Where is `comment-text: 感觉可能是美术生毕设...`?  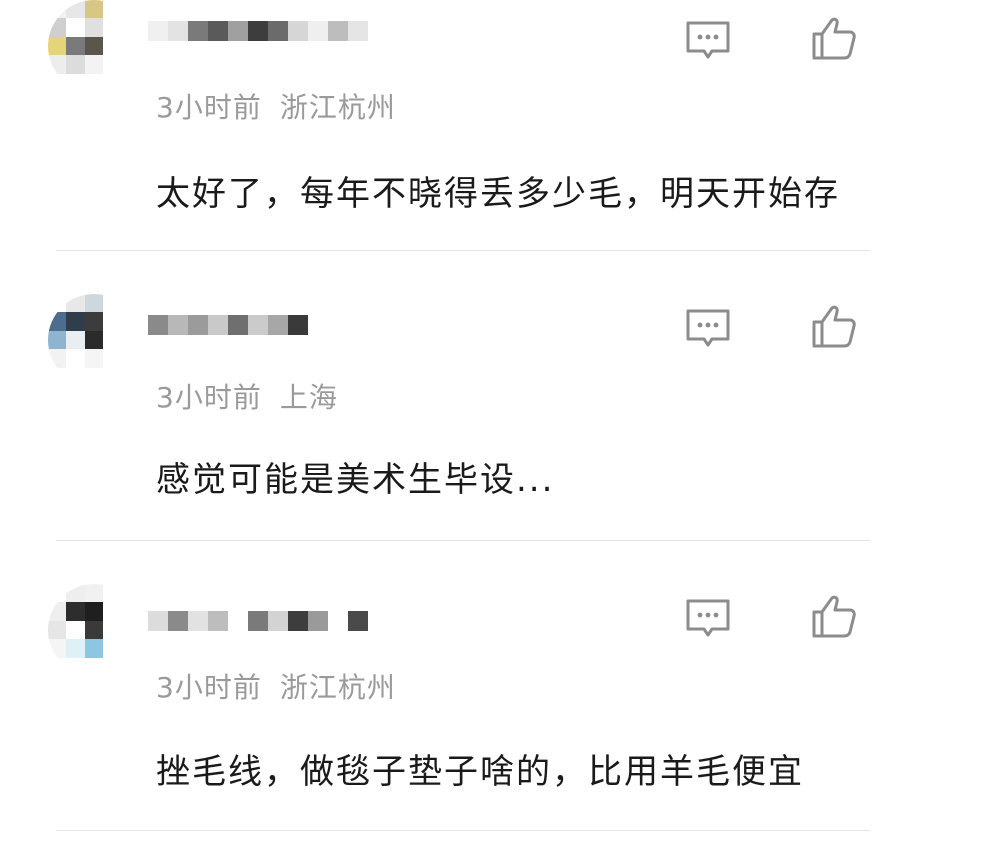
comment-text: 感觉可能是美术生毕设... is located at coordinates (355, 480).